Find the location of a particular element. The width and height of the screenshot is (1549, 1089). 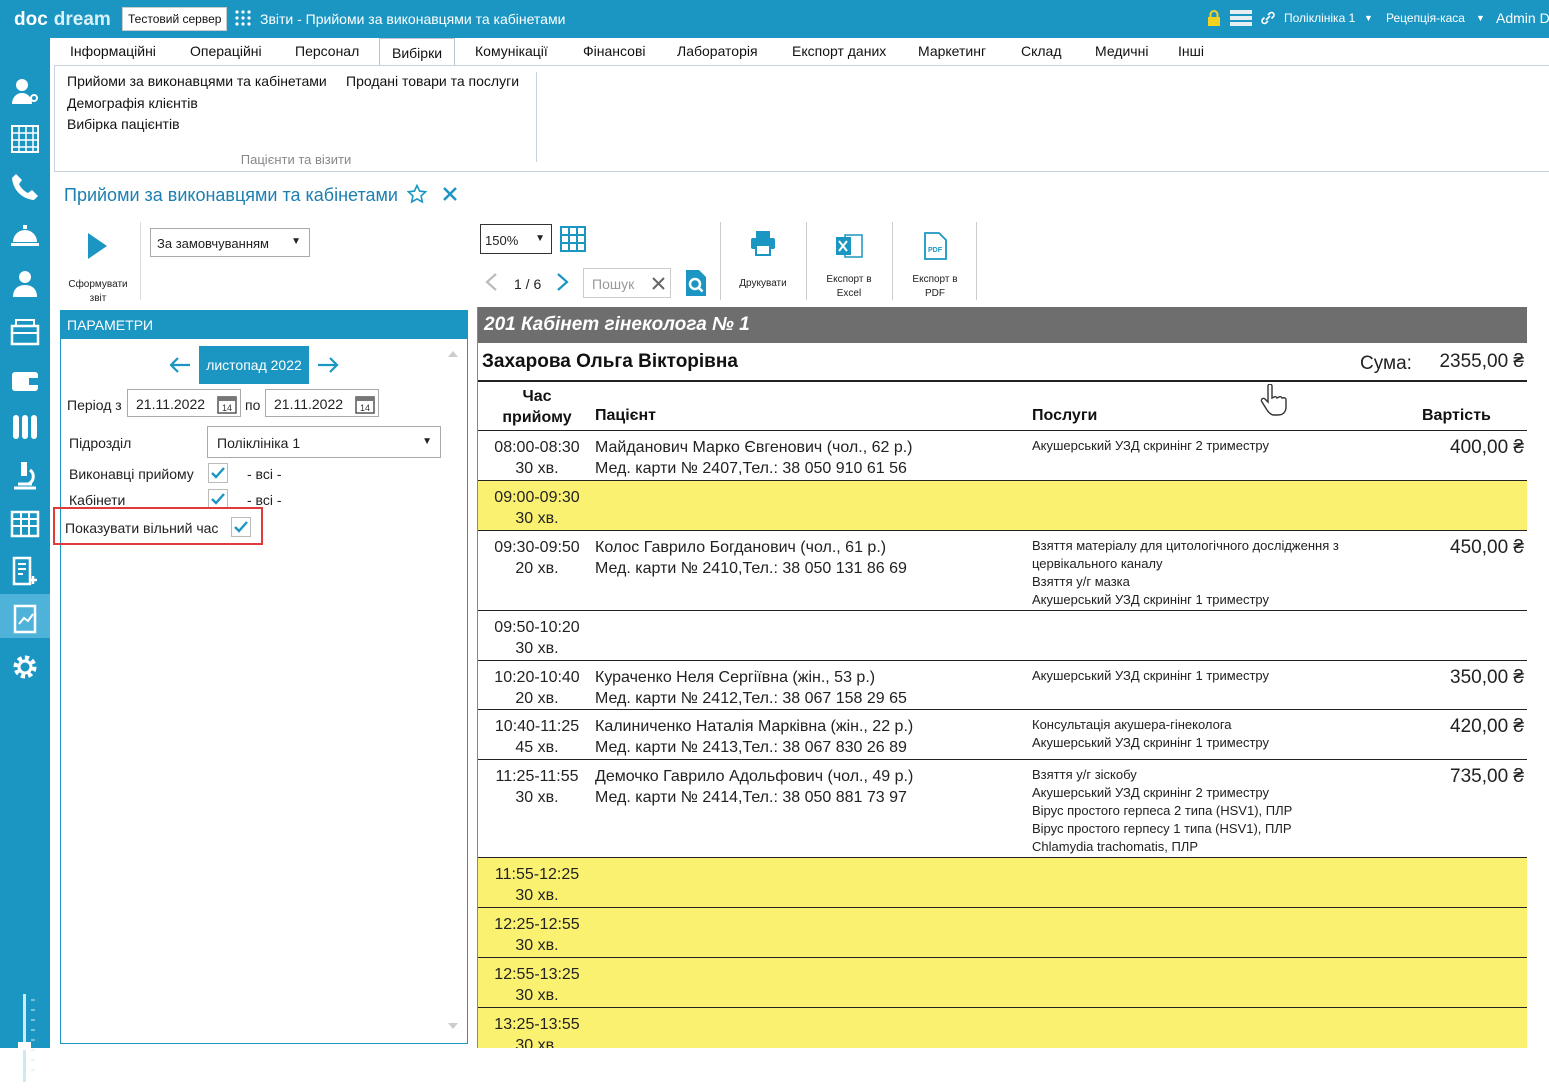

clear-search-icon is located at coordinates (658, 283).